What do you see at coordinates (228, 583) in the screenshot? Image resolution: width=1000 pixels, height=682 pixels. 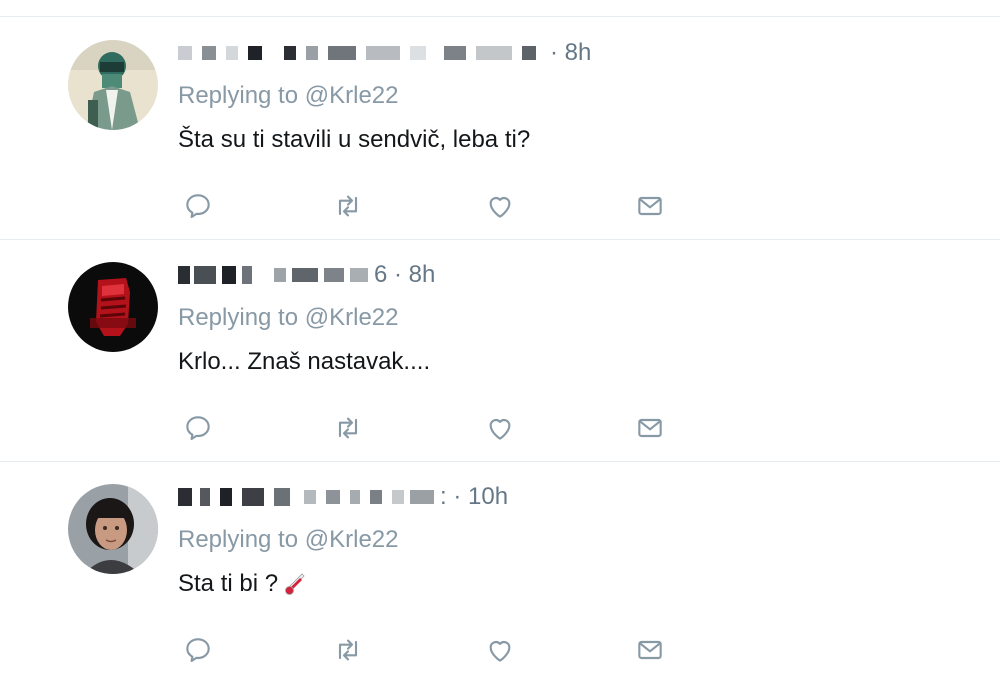 I see `tweet-text: Sta ti bi ?` at bounding box center [228, 583].